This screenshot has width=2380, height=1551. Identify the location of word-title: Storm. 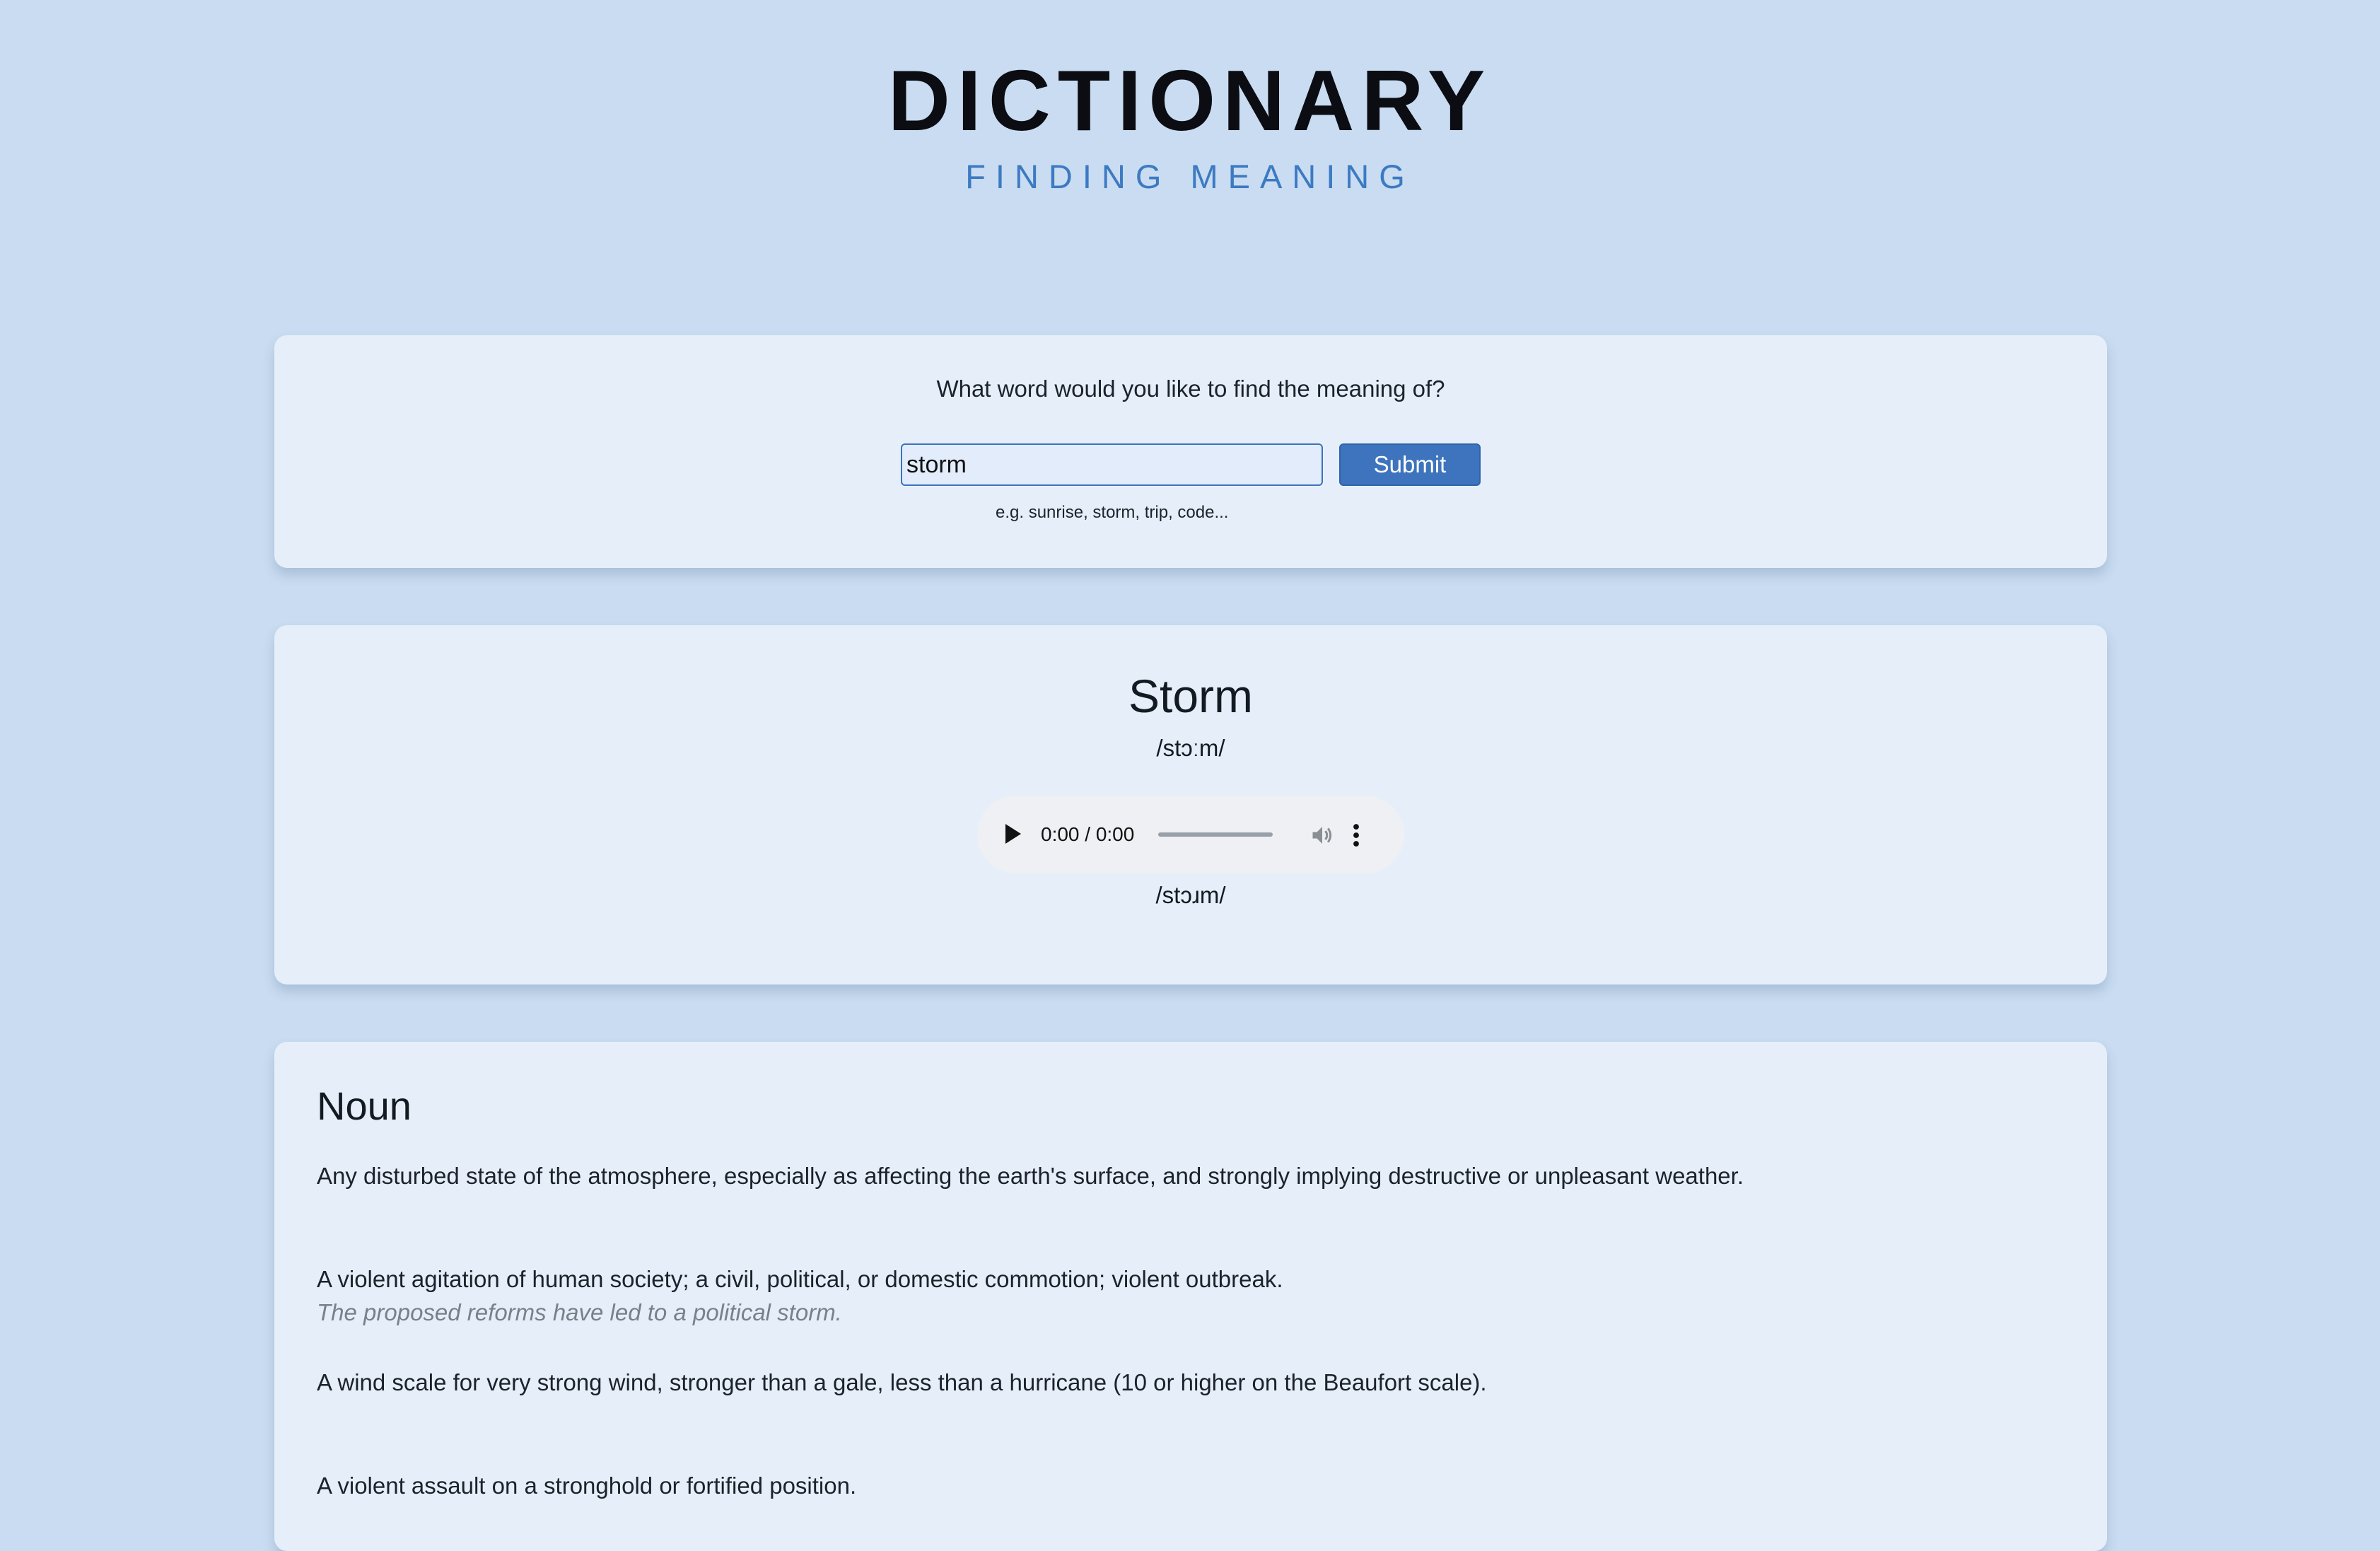
(1191, 696).